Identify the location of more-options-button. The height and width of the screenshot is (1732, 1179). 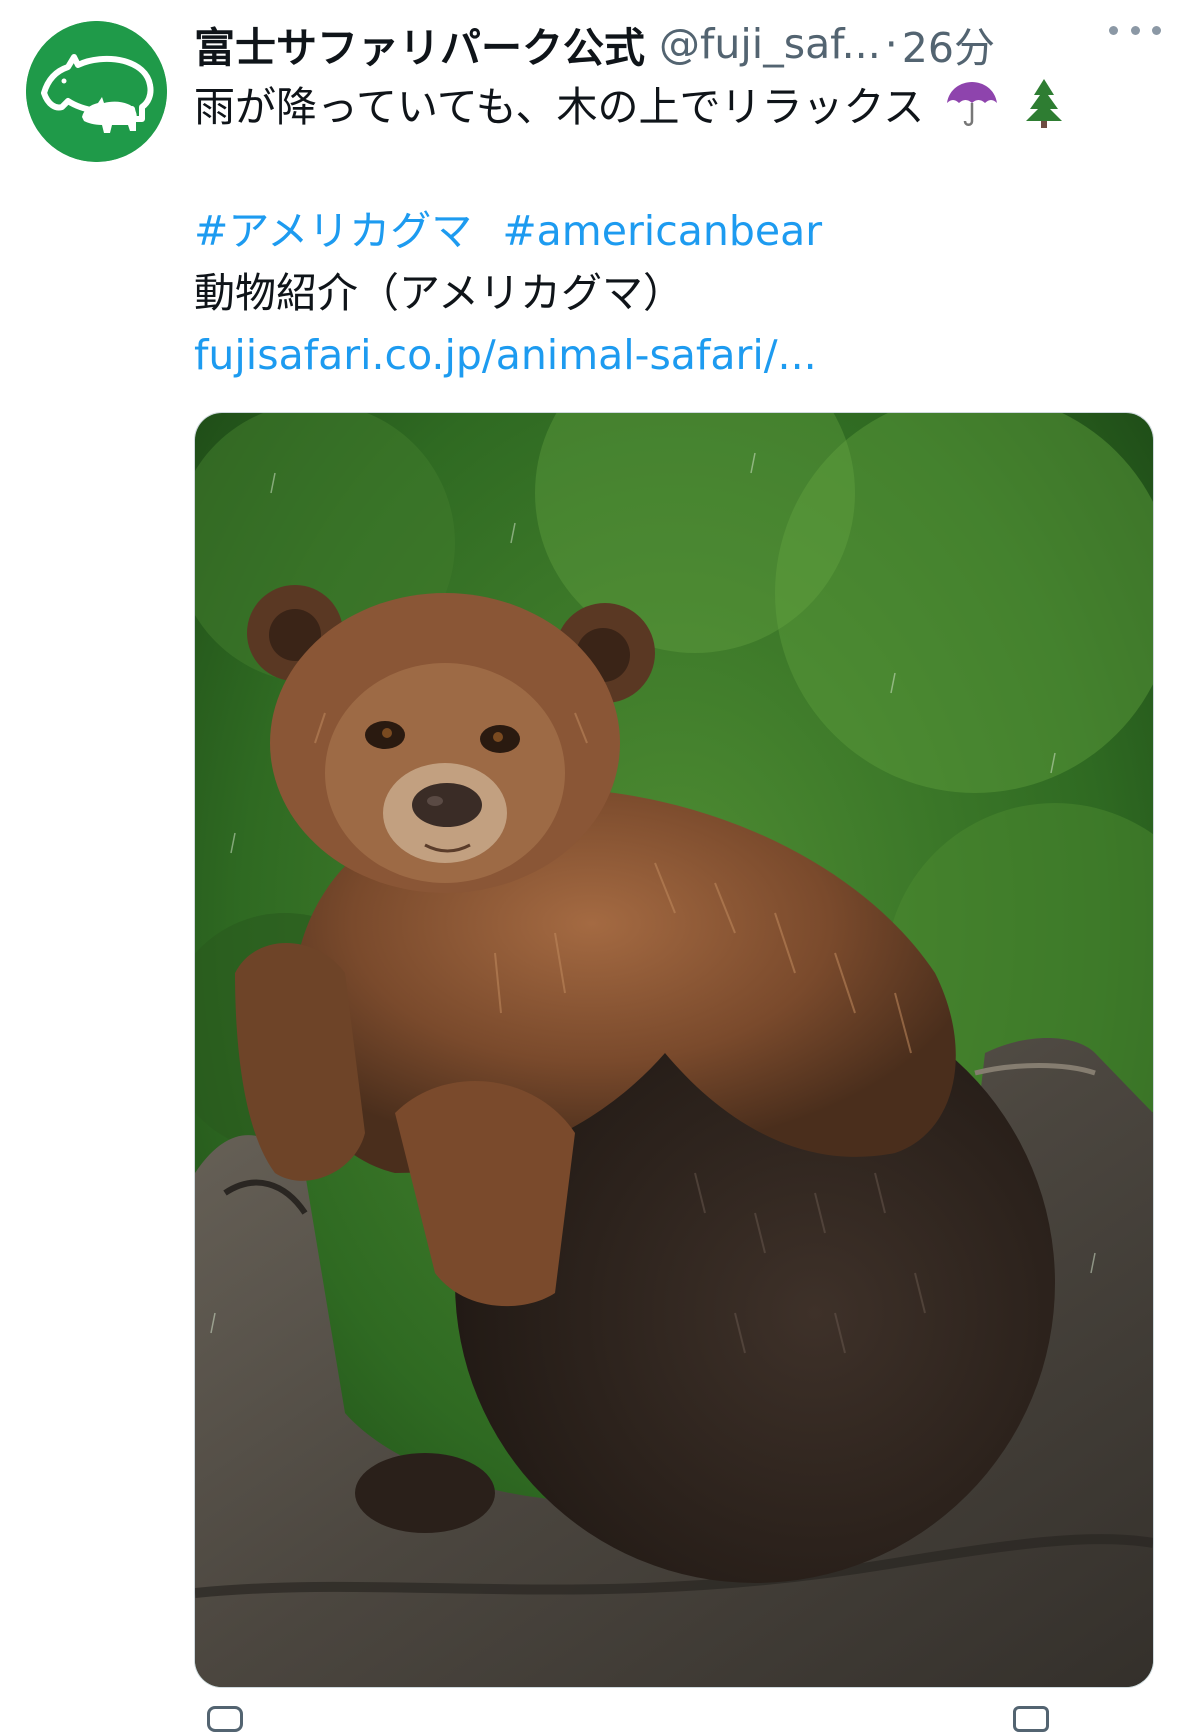
(1135, 30).